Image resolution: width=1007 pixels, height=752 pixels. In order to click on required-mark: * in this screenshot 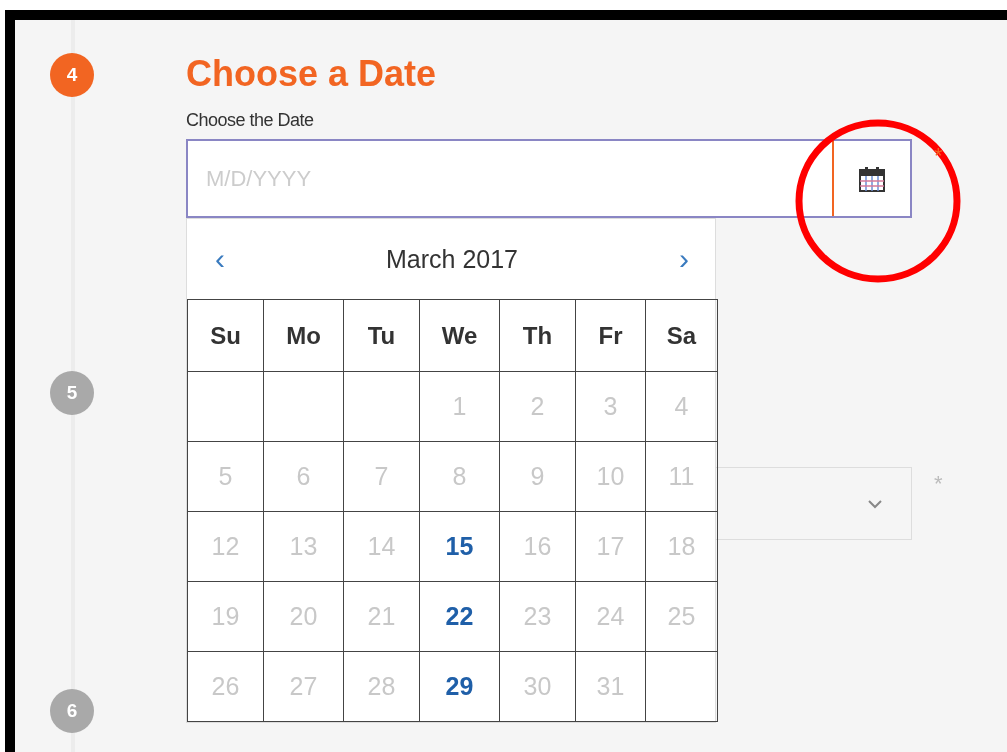, I will do `click(938, 483)`.